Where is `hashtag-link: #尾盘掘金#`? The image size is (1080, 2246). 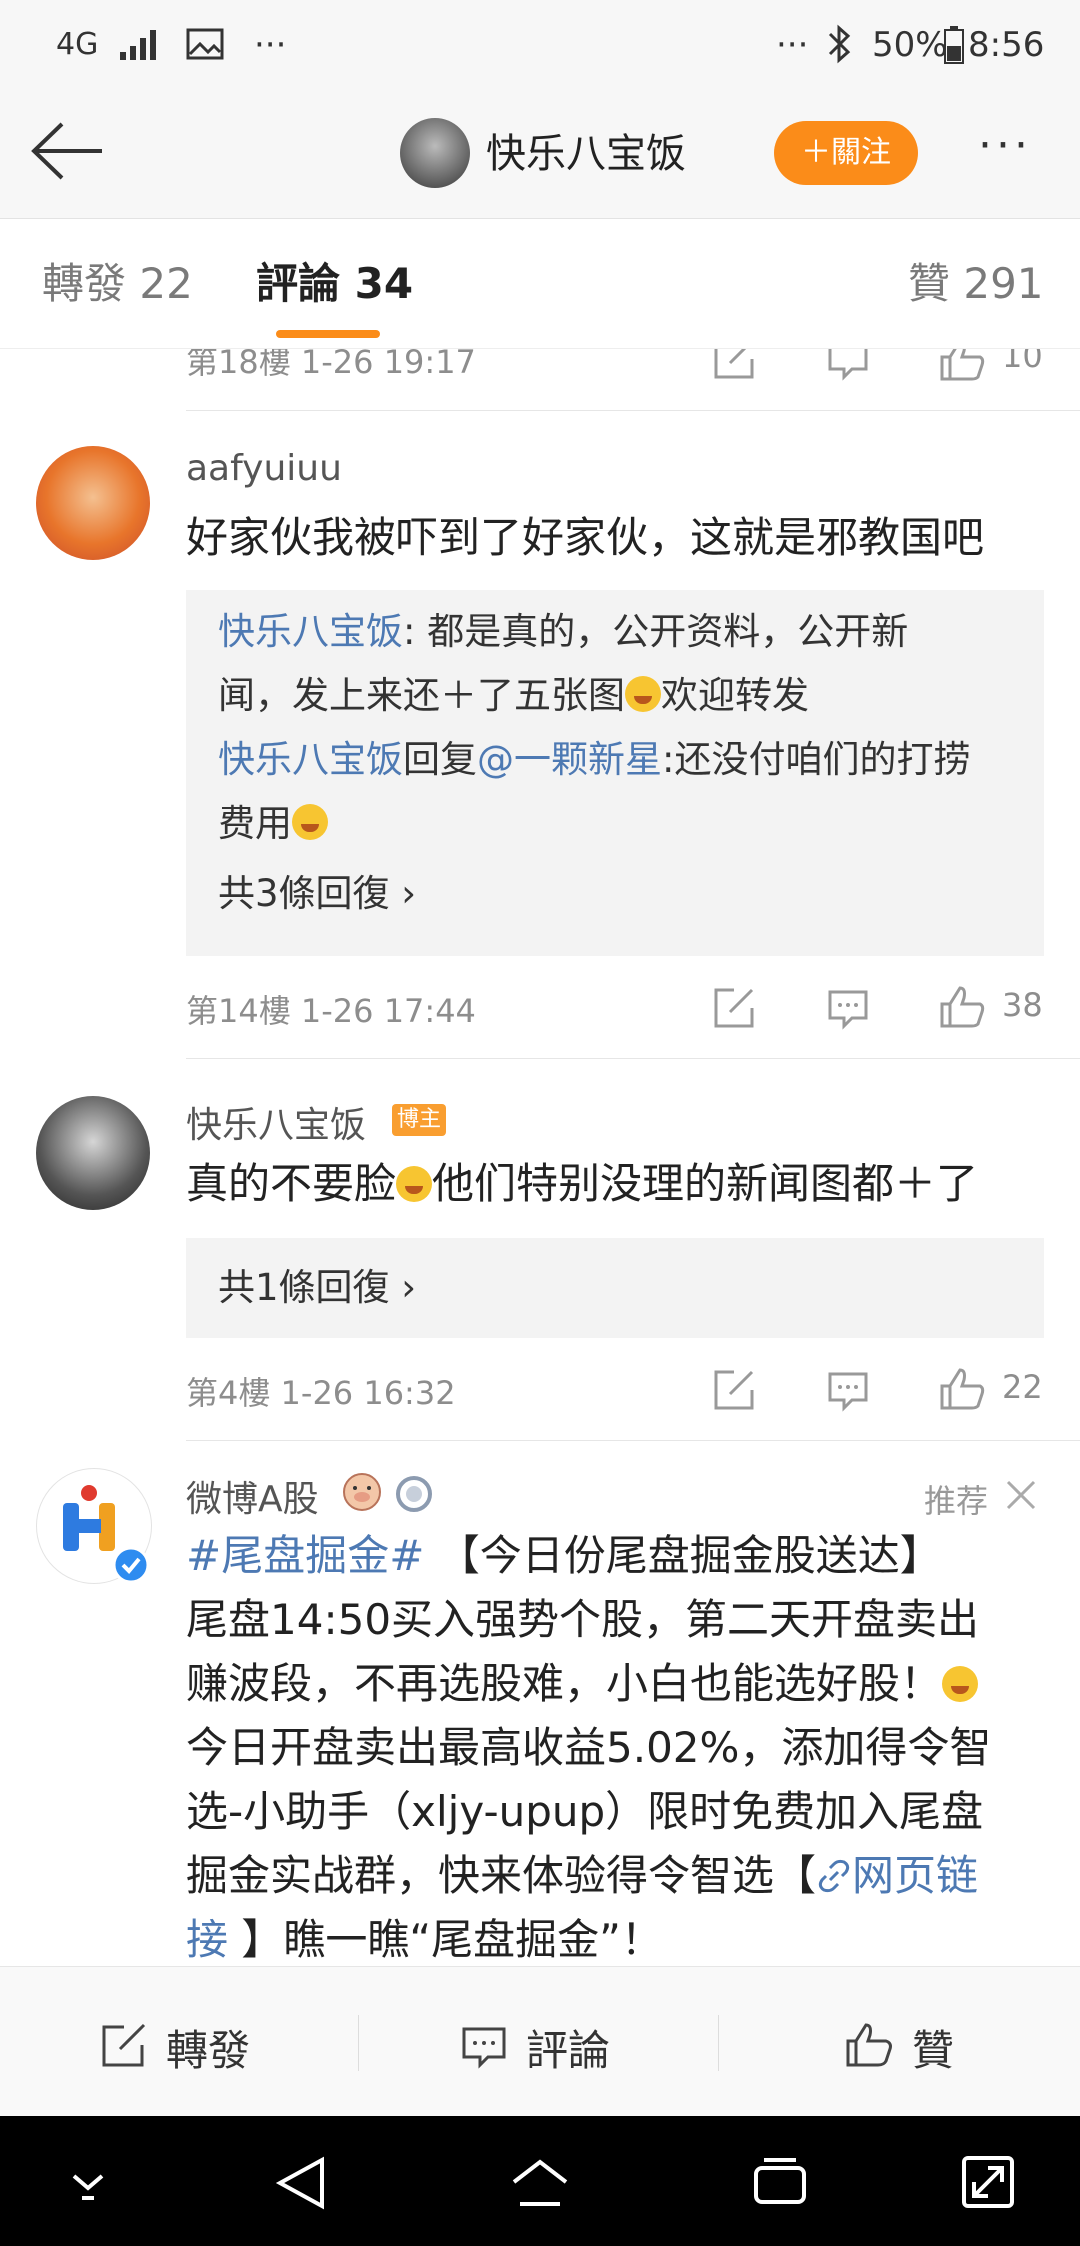
hashtag-link: #尾盘掘金# is located at coordinates (305, 1555).